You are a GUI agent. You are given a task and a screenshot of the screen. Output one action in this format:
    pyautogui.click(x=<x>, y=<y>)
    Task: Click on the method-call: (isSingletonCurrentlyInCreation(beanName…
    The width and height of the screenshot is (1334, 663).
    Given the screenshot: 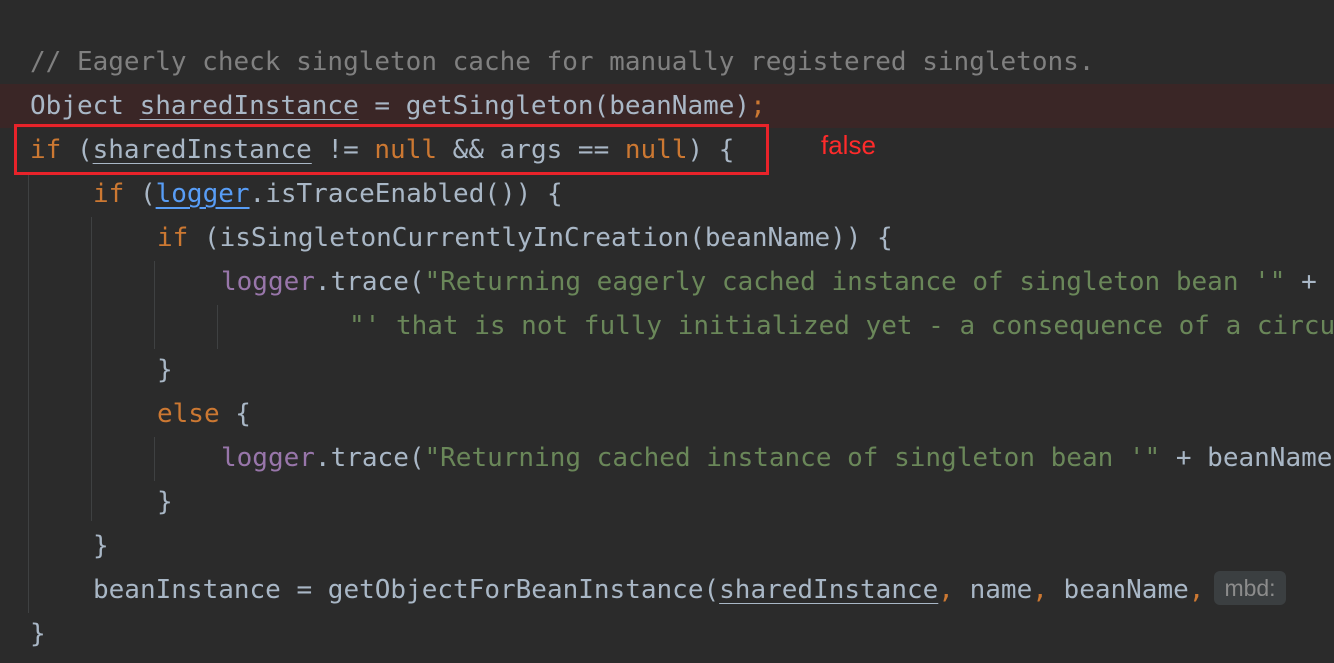 What is the action you would take?
    pyautogui.click(x=540, y=238)
    